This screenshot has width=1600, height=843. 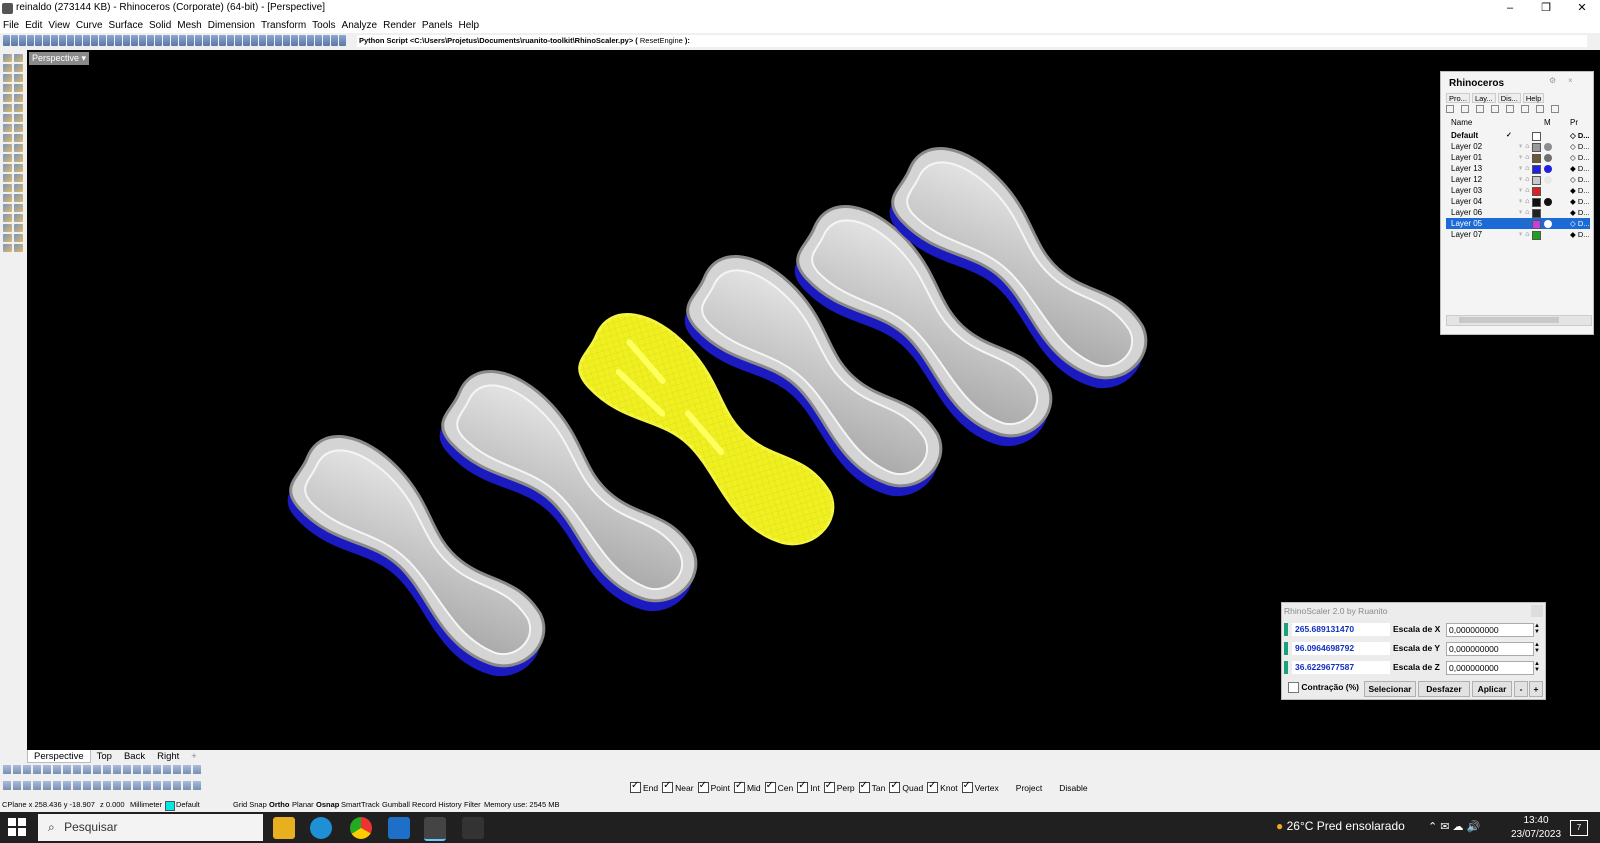 What do you see at coordinates (1461, 122) in the screenshot?
I see `col-name: Name` at bounding box center [1461, 122].